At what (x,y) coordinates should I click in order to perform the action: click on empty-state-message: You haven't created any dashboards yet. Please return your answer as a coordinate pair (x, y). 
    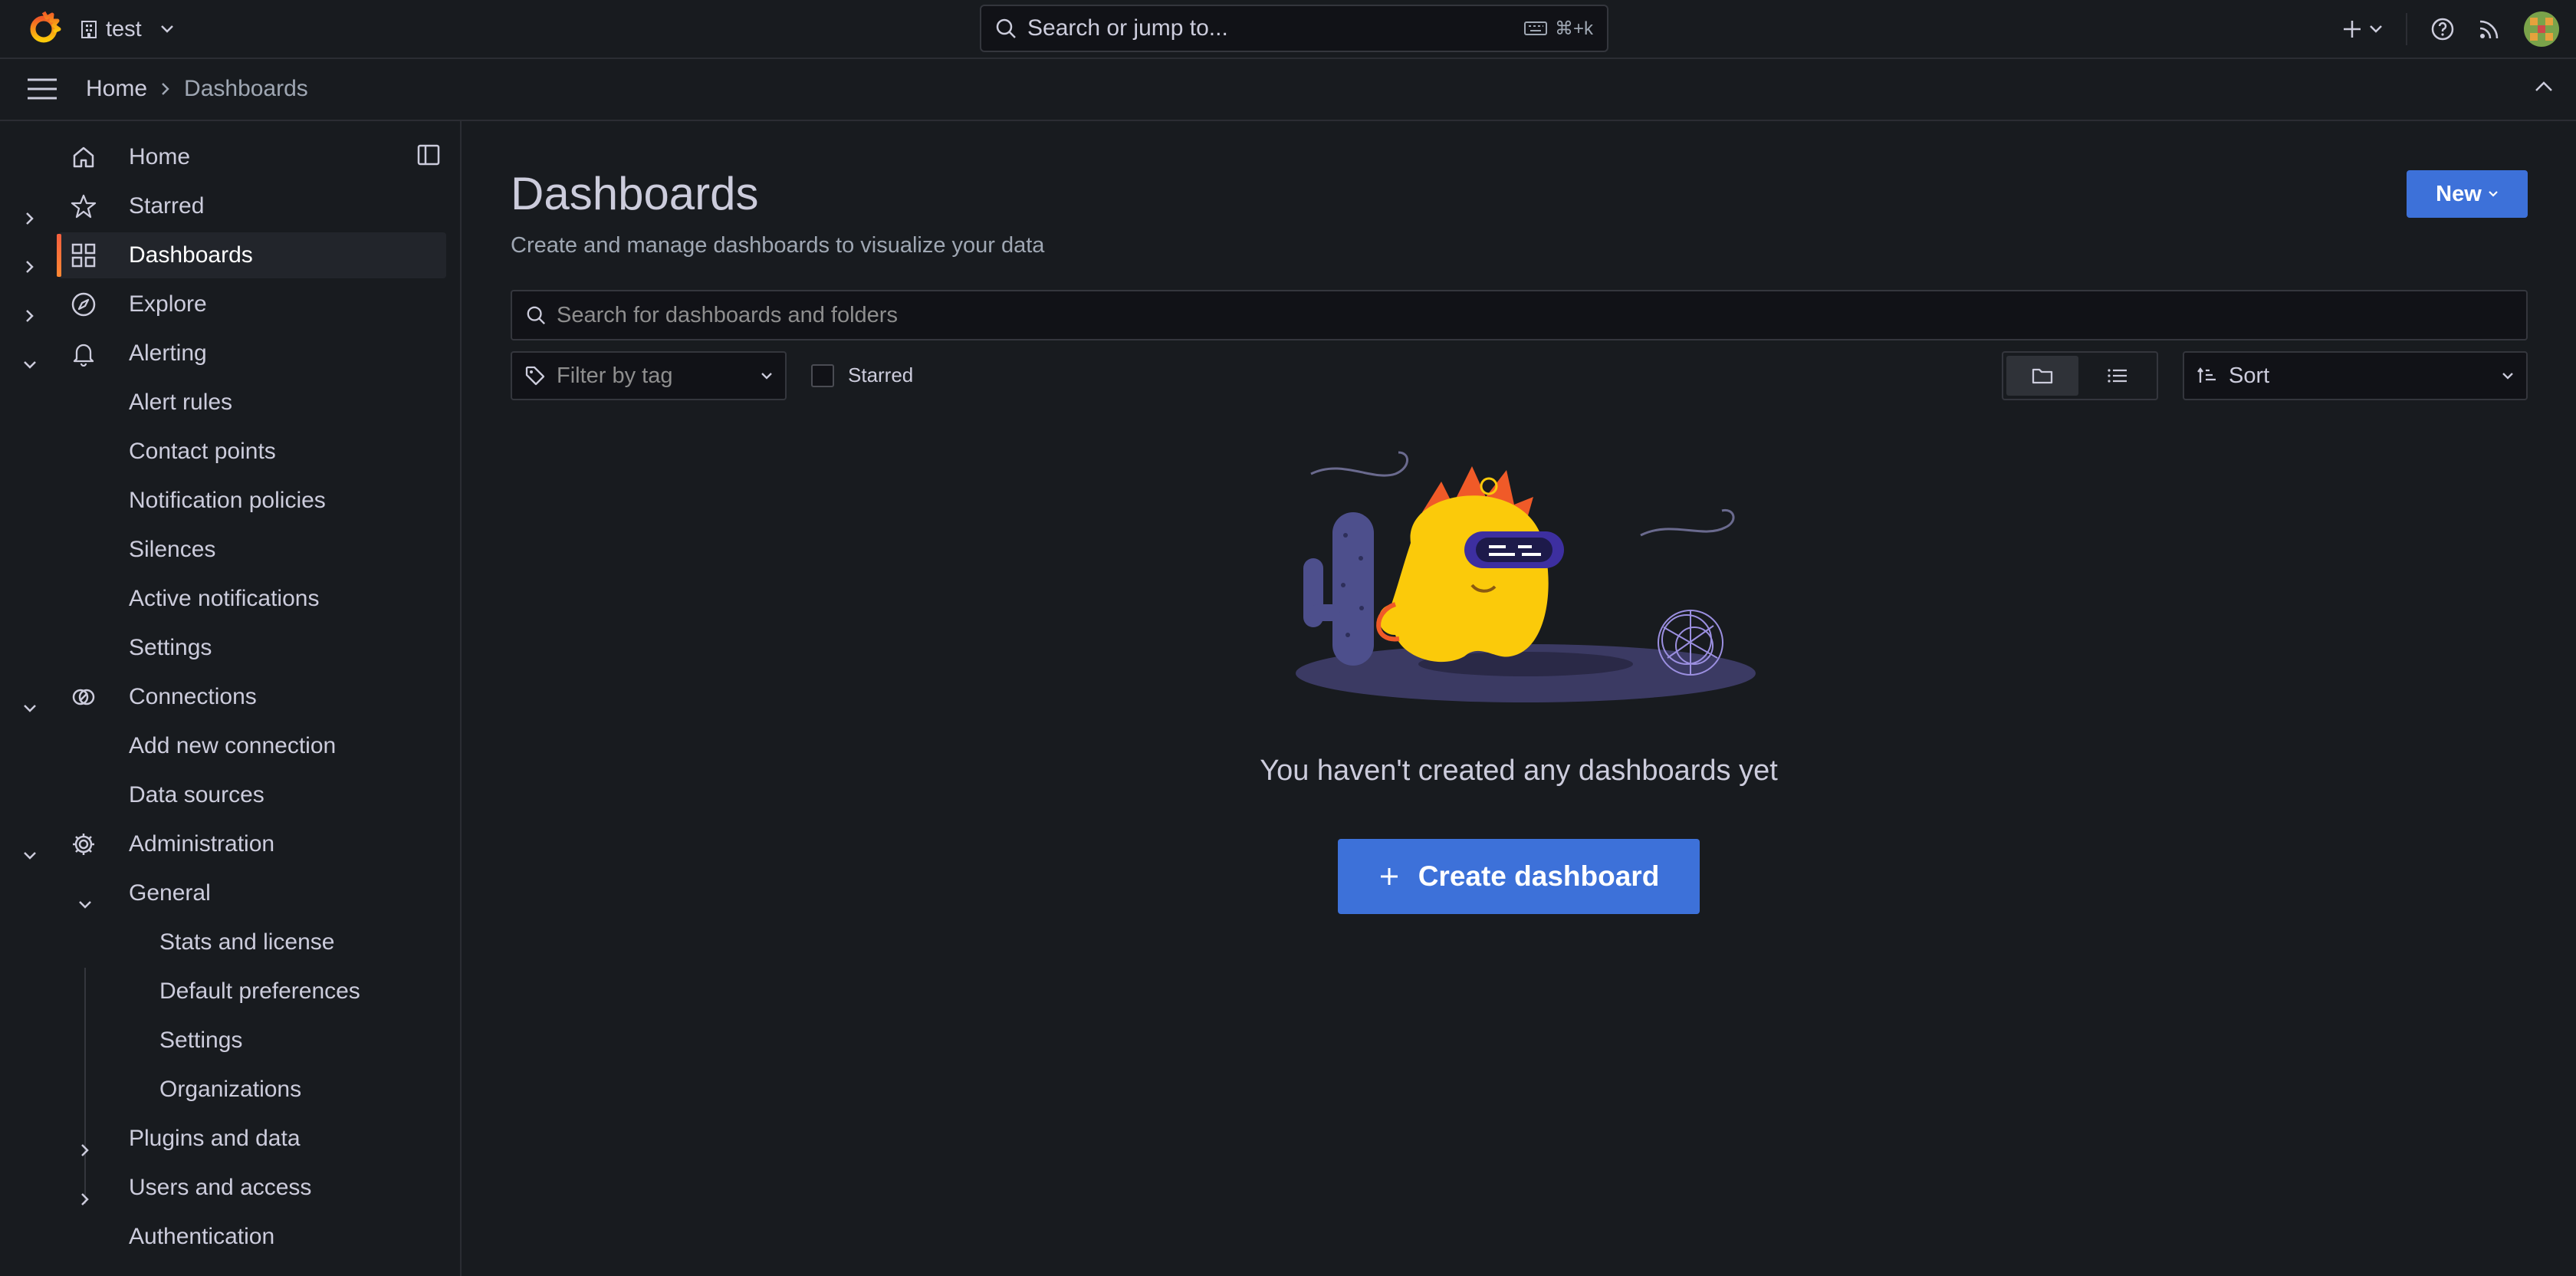
    Looking at the image, I should click on (1519, 771).